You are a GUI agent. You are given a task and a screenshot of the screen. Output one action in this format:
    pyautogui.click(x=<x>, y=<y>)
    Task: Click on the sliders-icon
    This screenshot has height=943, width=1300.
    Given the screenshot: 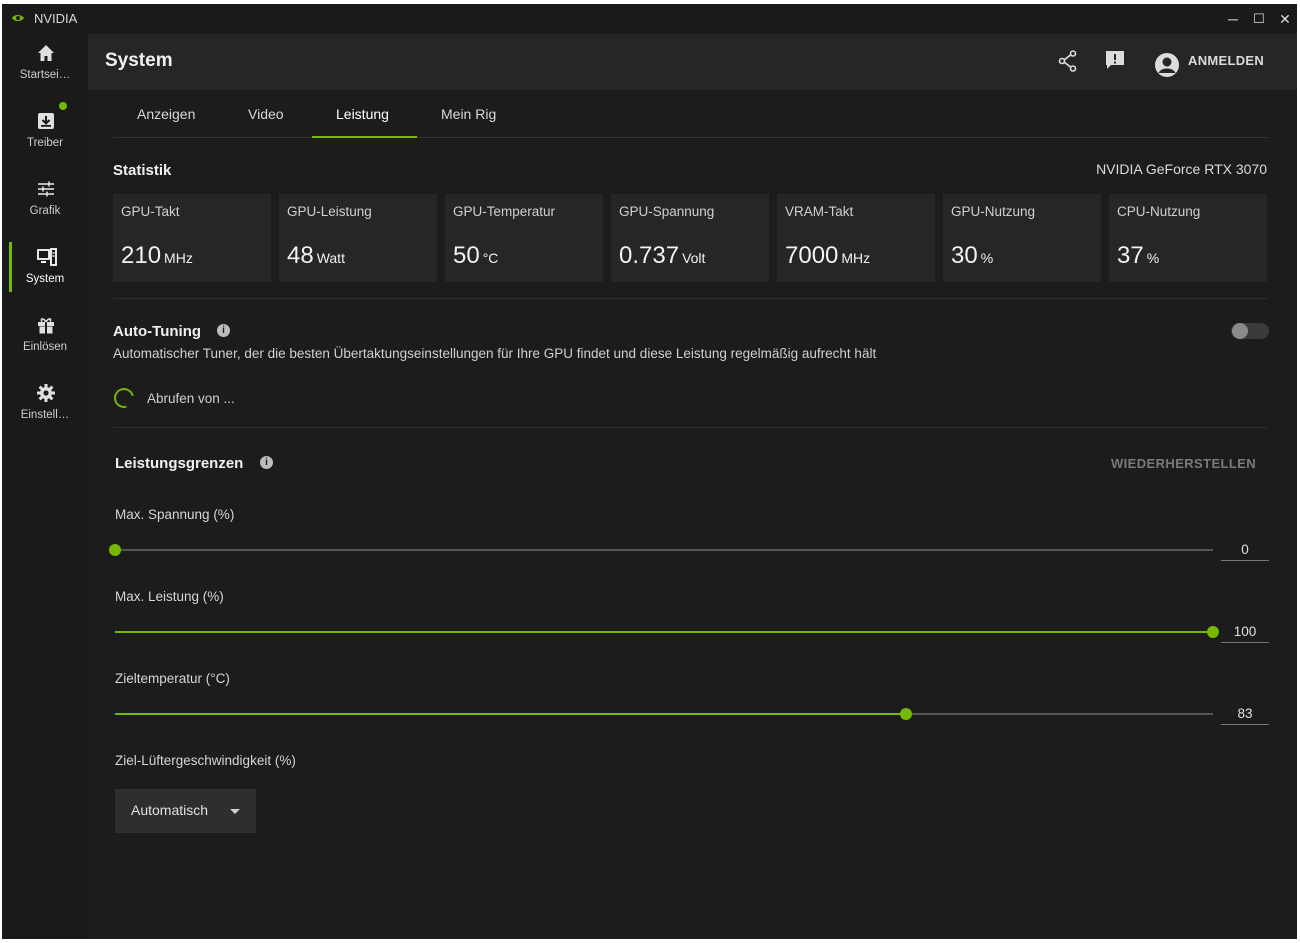 What is the action you would take?
    pyautogui.click(x=46, y=189)
    